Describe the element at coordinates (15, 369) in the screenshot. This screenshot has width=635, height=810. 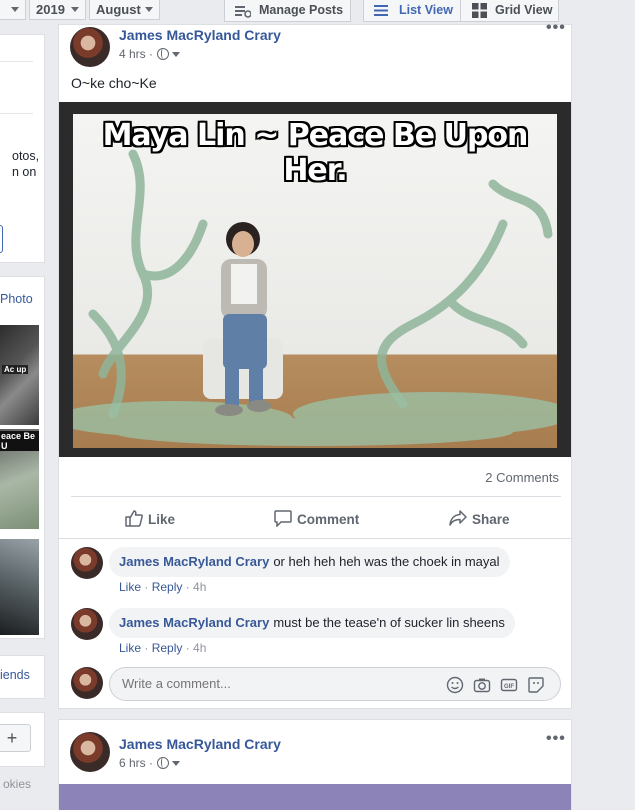
I see `thumbnail-caption: Ac up` at that location.